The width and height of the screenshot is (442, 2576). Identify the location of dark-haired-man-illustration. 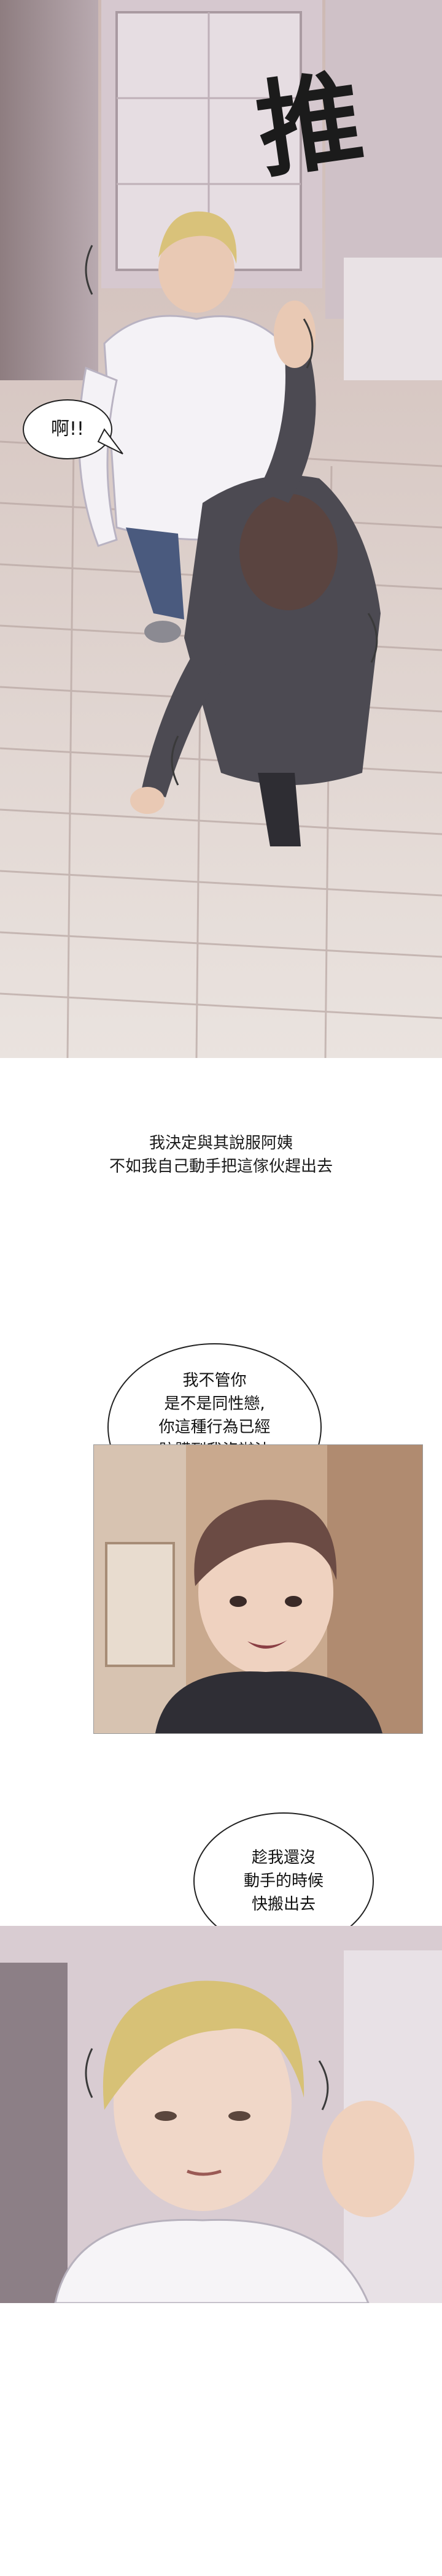
(258, 1589).